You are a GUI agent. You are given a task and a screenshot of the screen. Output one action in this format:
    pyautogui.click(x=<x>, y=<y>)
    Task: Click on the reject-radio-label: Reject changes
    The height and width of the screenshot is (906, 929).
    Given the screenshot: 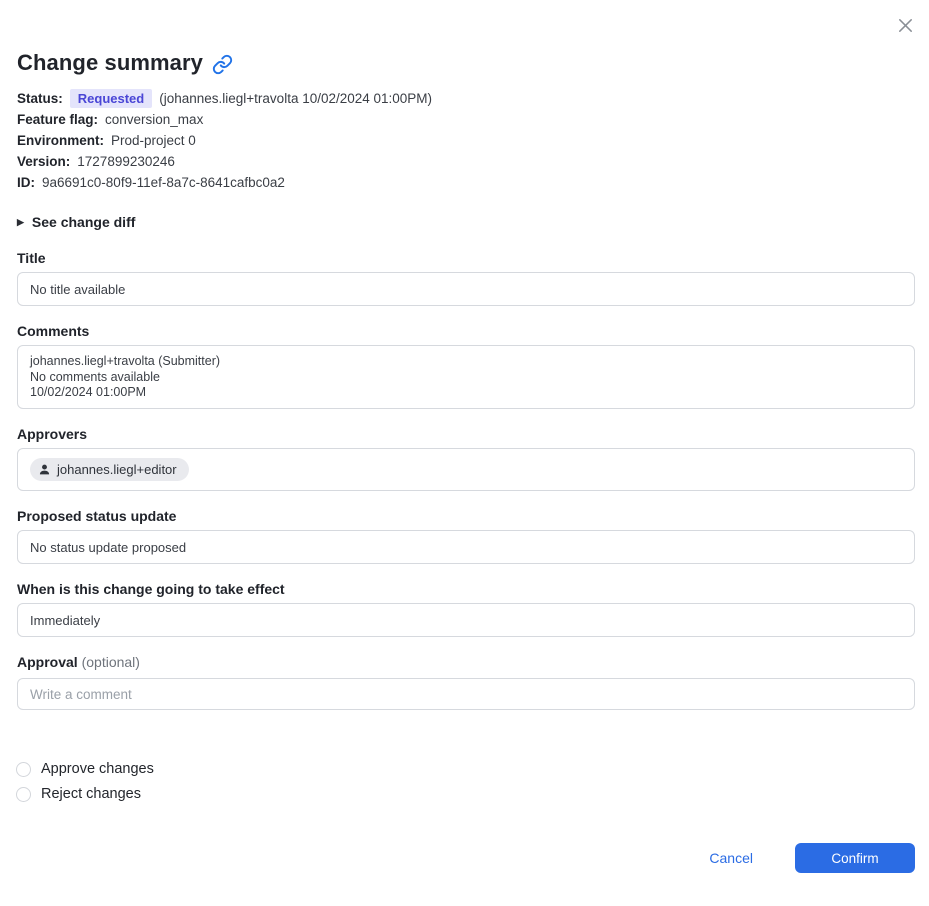 What is the action you would take?
    pyautogui.click(x=91, y=794)
    